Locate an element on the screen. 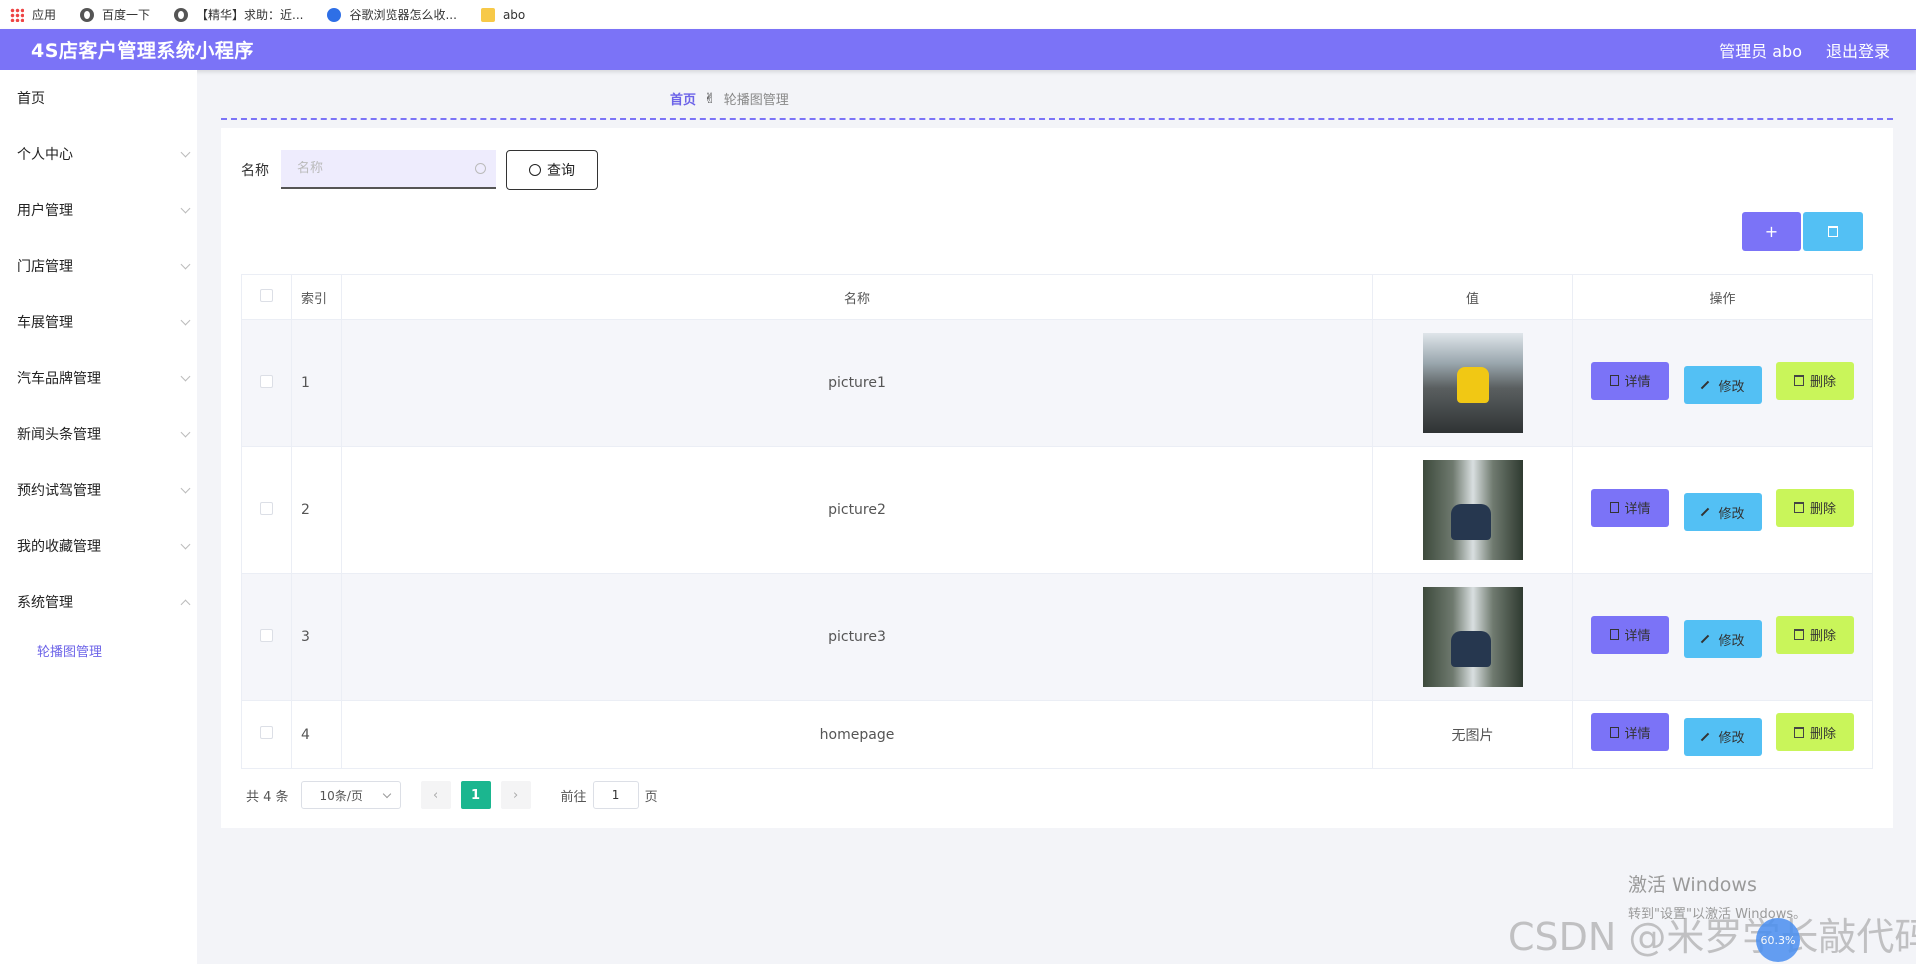  breadcrumb-current: 轮播图管理 is located at coordinates (756, 100).